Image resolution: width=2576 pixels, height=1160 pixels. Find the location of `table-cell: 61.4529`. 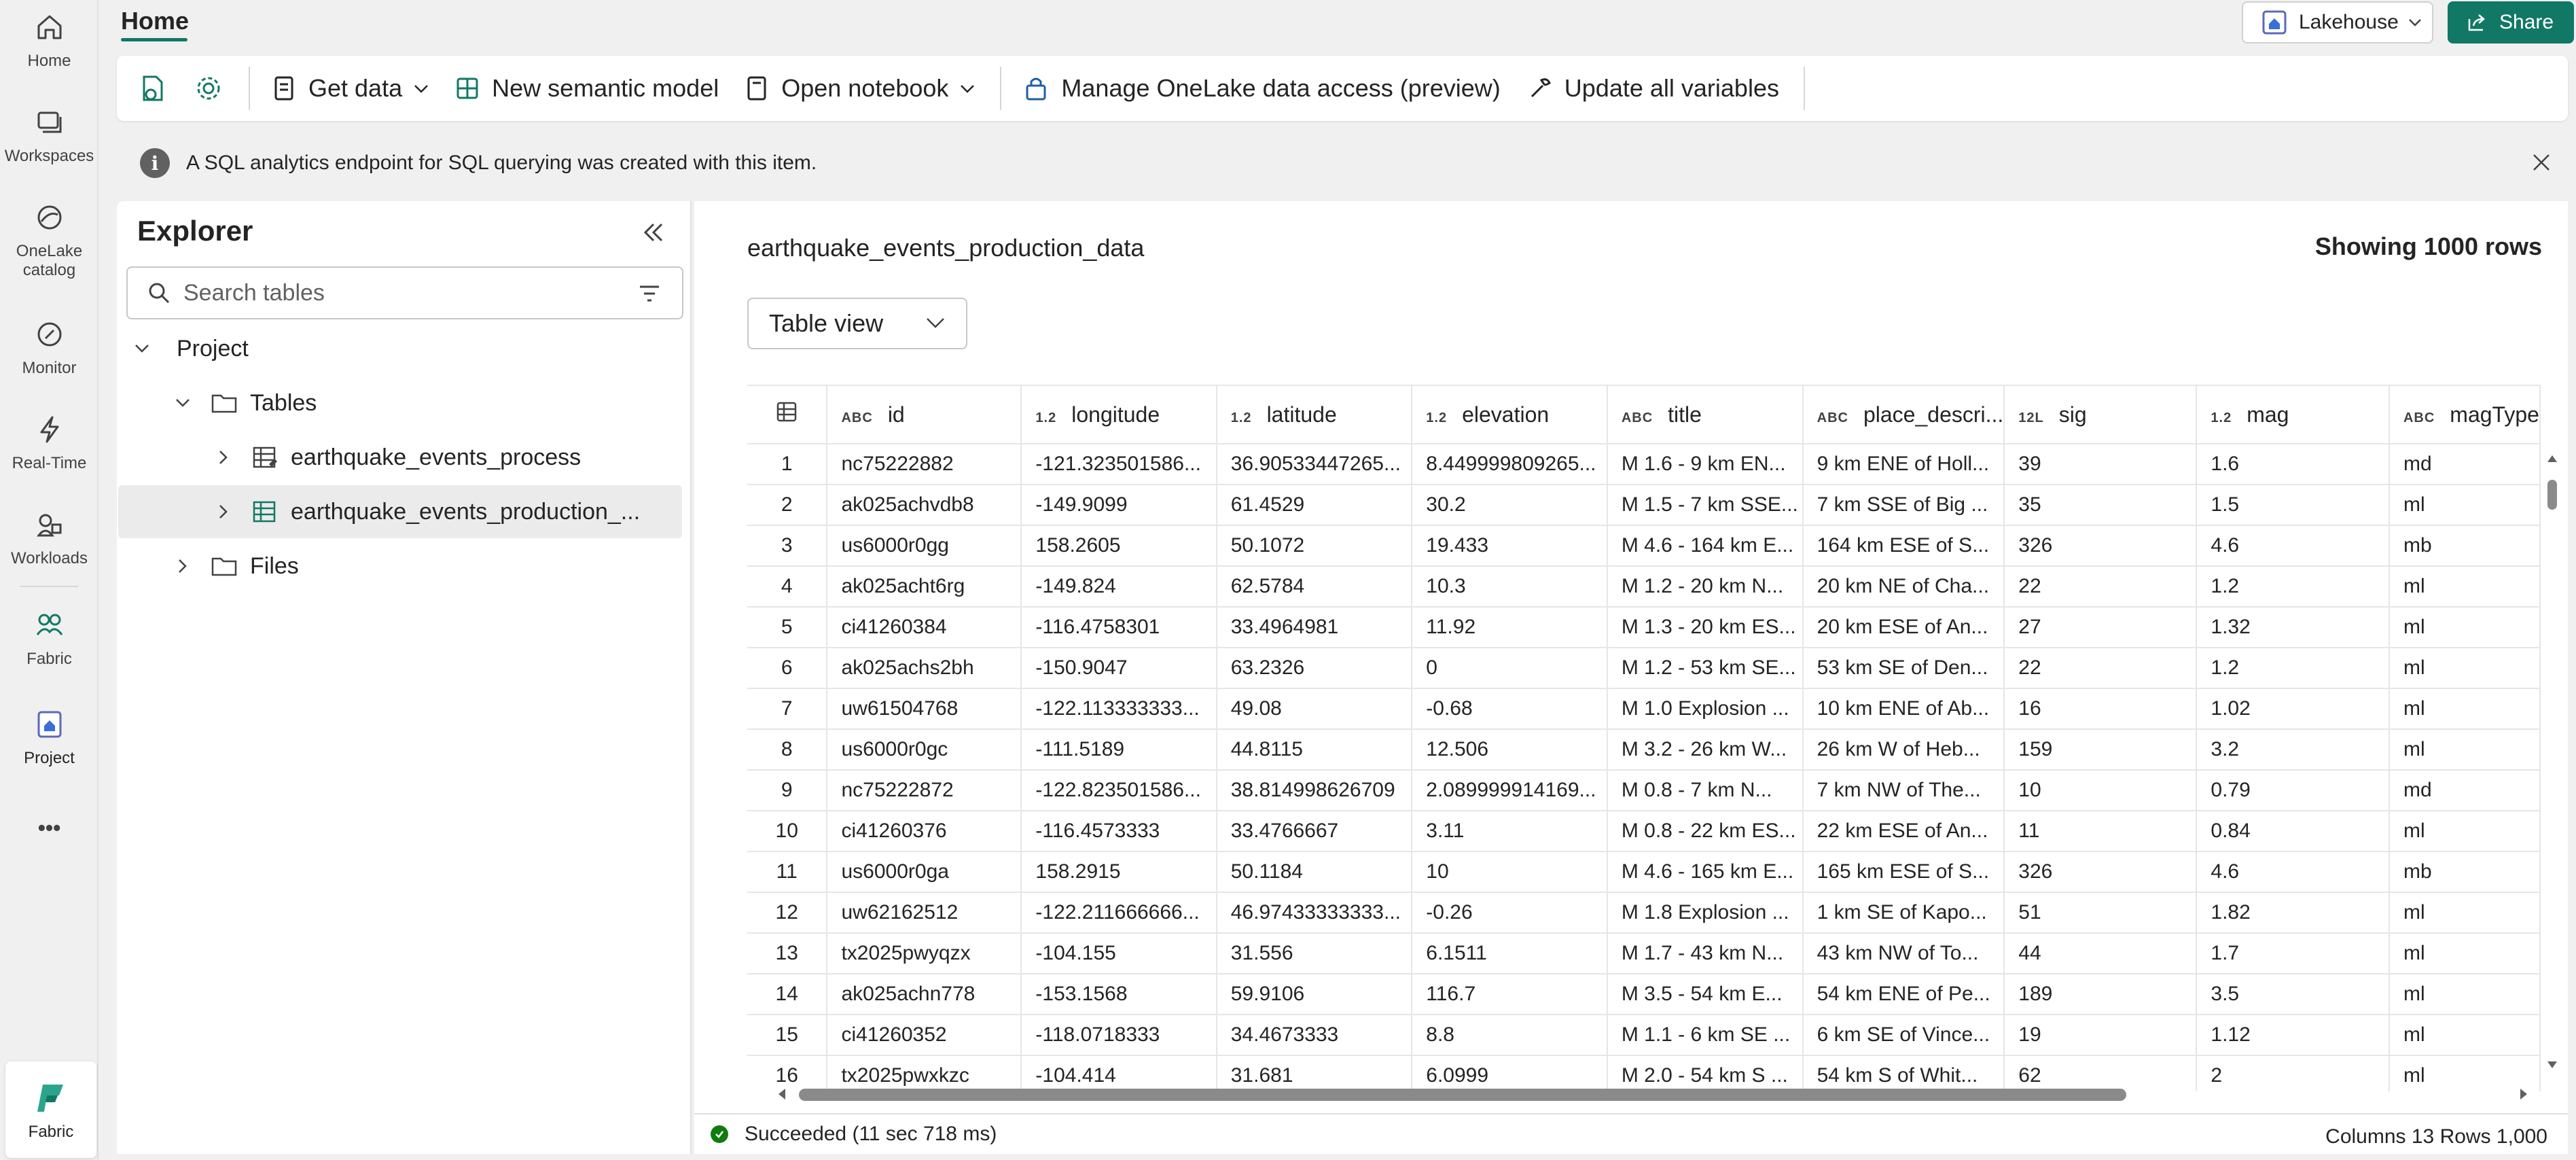

table-cell: 61.4529 is located at coordinates (1314, 505).